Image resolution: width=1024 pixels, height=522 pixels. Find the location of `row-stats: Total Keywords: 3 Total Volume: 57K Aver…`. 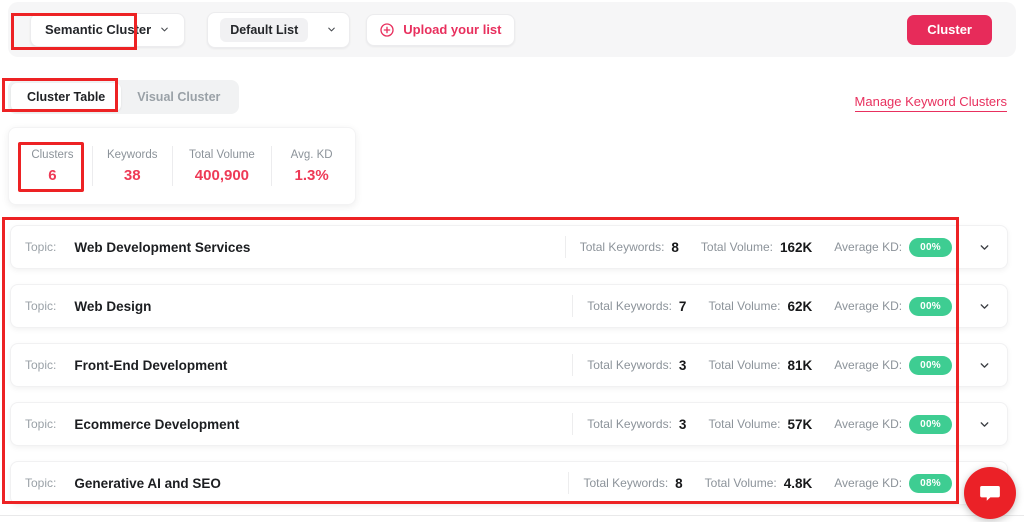

row-stats: Total Keywords: 3 Total Volume: 57K Aver… is located at coordinates (781, 424).